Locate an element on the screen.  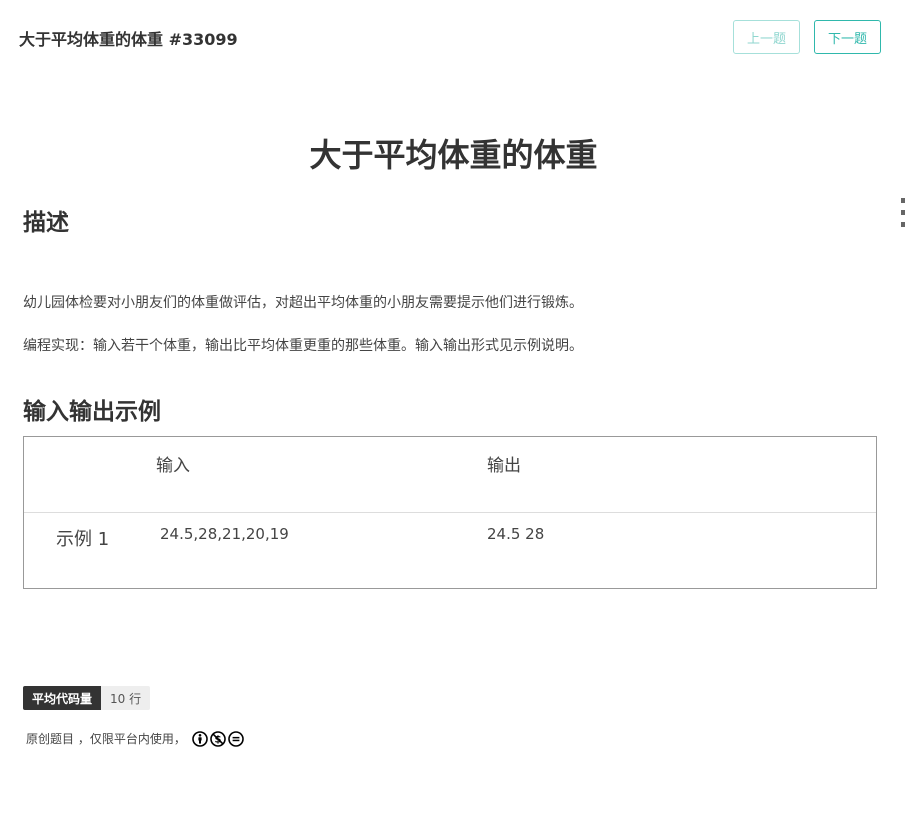
cc-license-icons: $ is located at coordinates (218, 738).